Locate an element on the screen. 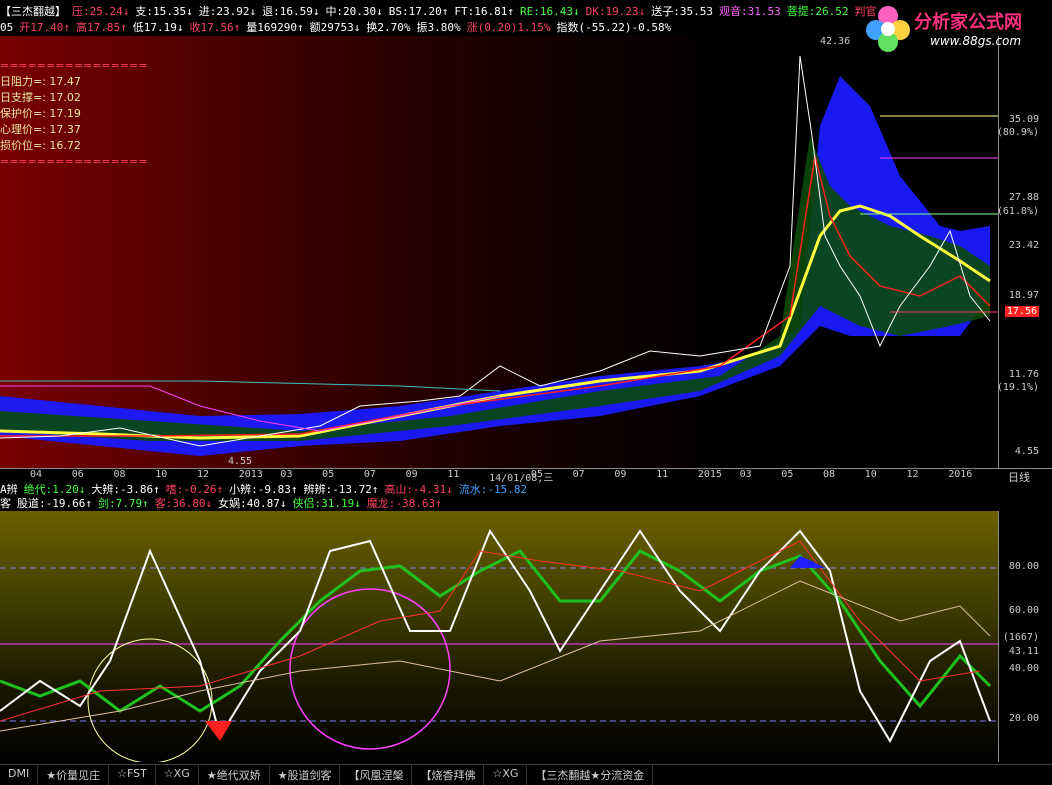  quote-field: 支:15.35↓ is located at coordinates (164, 11).